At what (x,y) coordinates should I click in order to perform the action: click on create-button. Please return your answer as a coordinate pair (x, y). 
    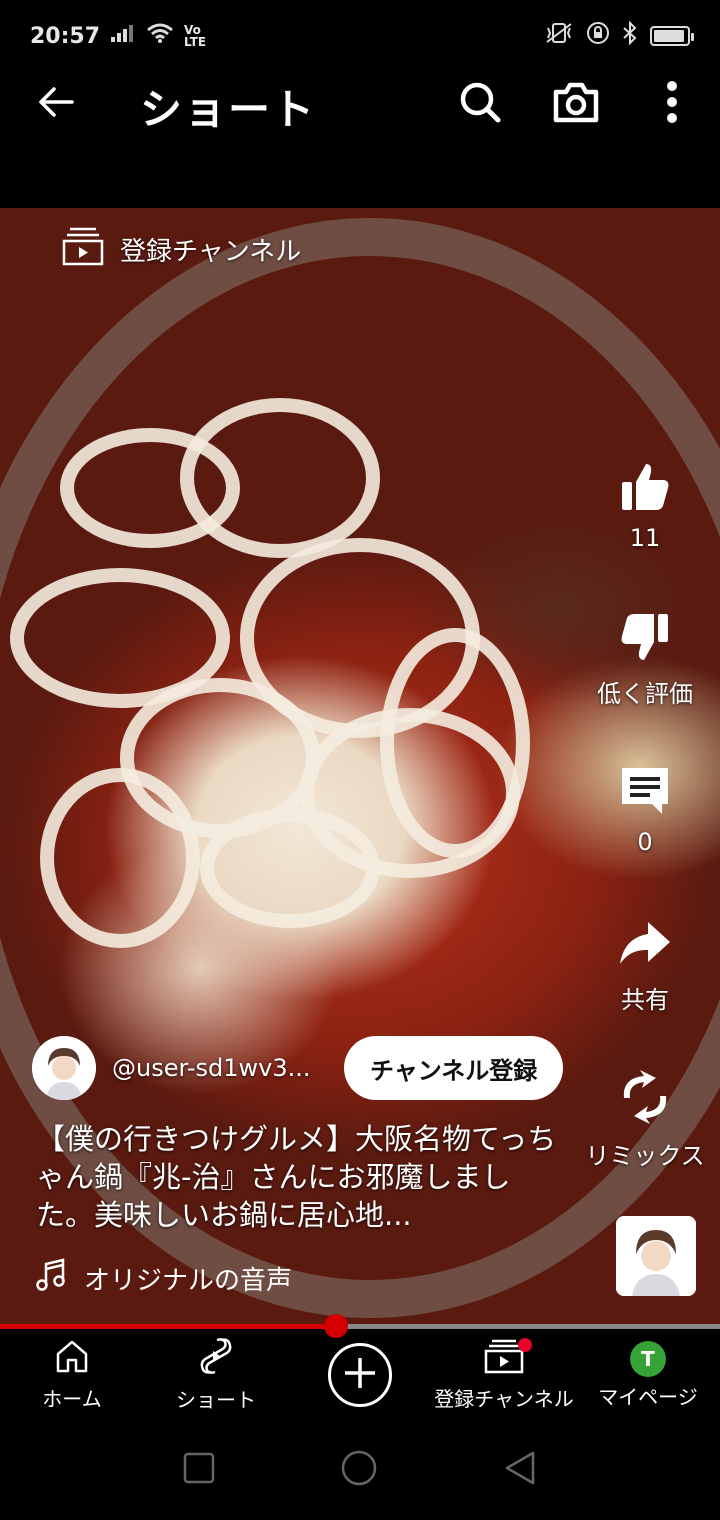
    Looking at the image, I should click on (360, 1375).